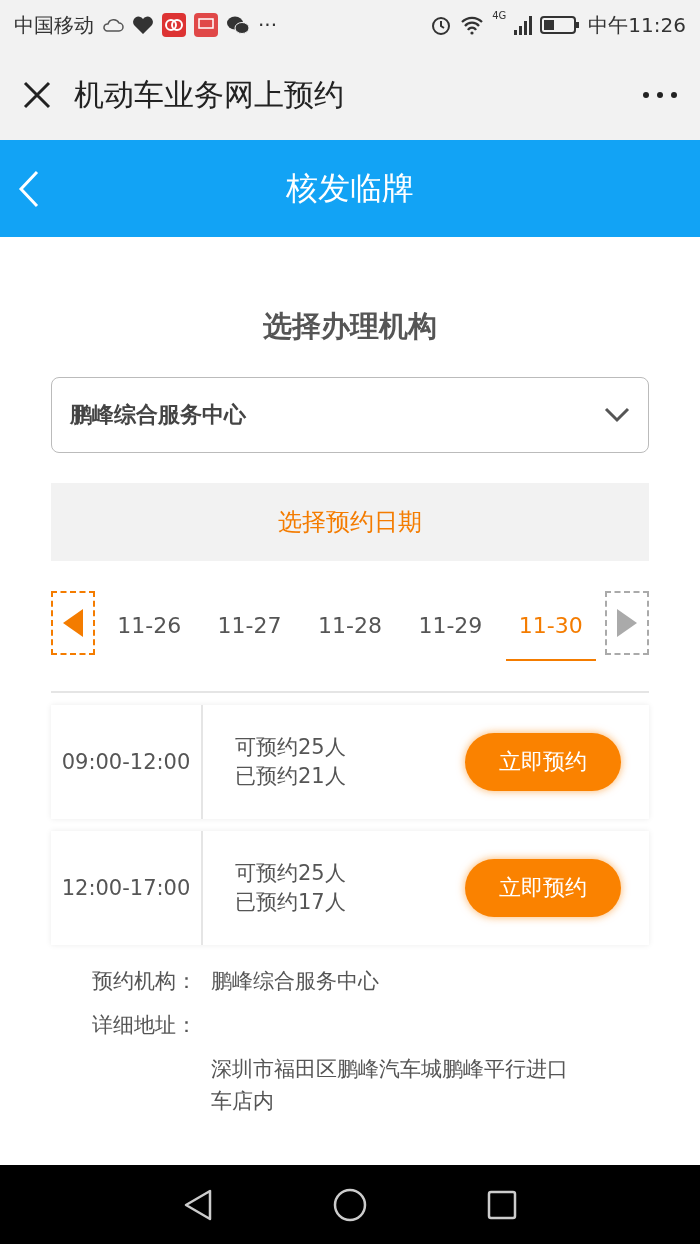  I want to click on more-icon, so click(660, 95).